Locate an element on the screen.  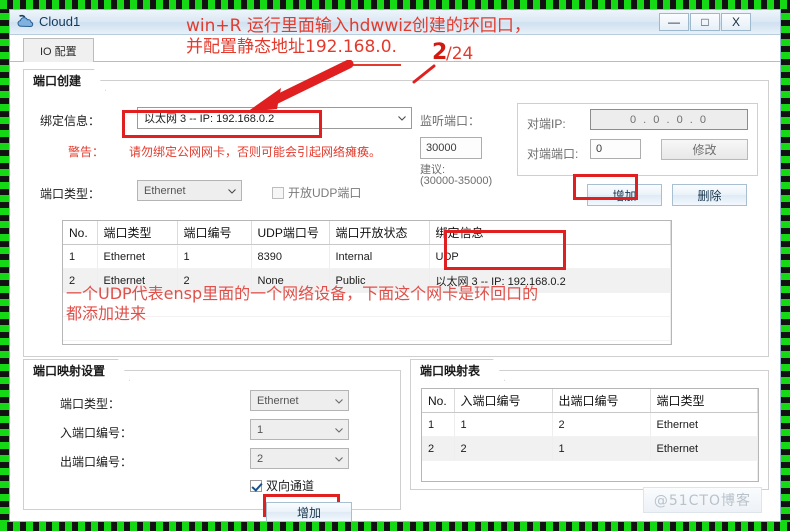
cell-in-port: 1 is located at coordinates (503, 424).